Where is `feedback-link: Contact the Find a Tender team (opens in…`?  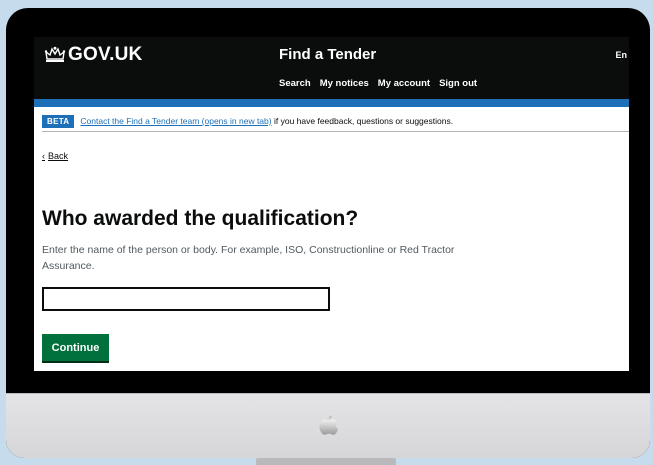
feedback-link: Contact the Find a Tender team (opens in… is located at coordinates (175, 121).